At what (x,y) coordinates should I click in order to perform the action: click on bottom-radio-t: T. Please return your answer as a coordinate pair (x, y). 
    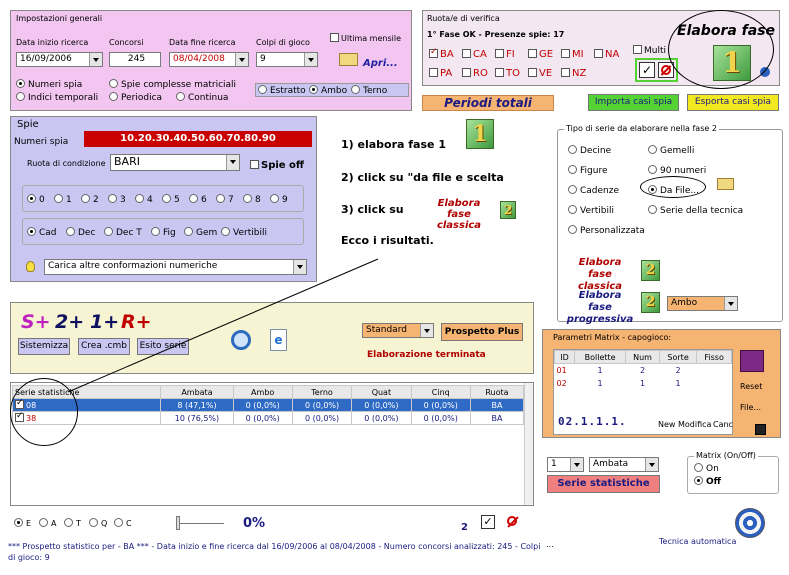
    Looking at the image, I should click on (72, 523).